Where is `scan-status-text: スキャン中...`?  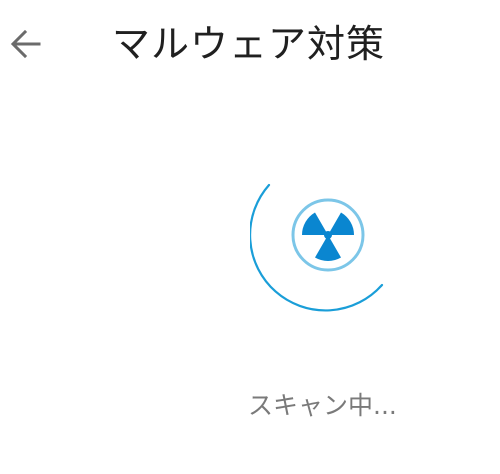 scan-status-text: スキャン中... is located at coordinates (322, 405).